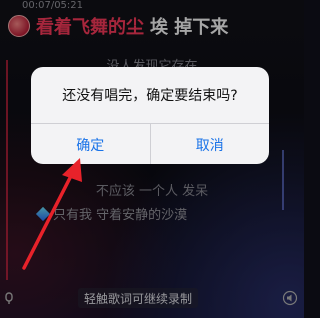 The image size is (320, 318). What do you see at coordinates (52, 214) in the screenshot?
I see `annotation-arrow-icon` at bounding box center [52, 214].